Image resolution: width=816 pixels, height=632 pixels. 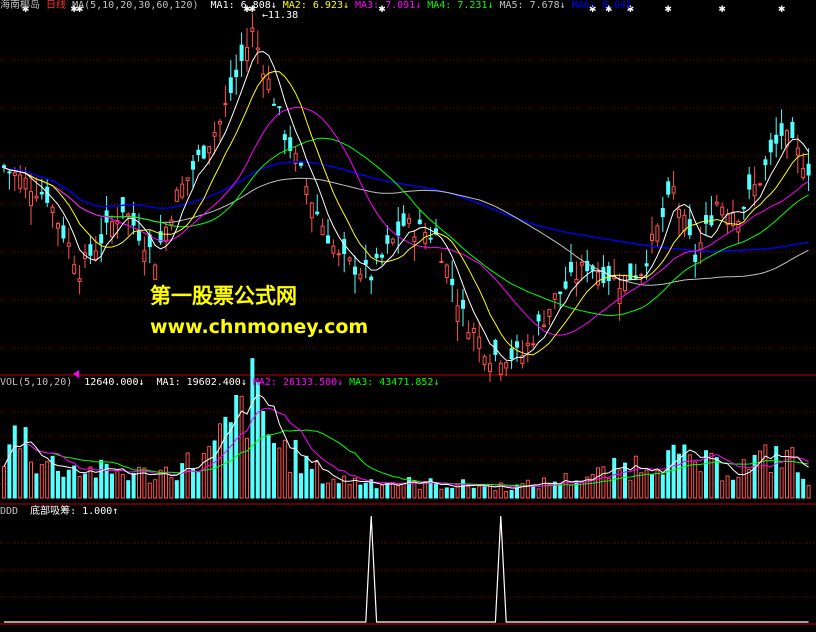 I want to click on ma-header: MA(5,10,20,30,60,120), so click(x=135, y=5).